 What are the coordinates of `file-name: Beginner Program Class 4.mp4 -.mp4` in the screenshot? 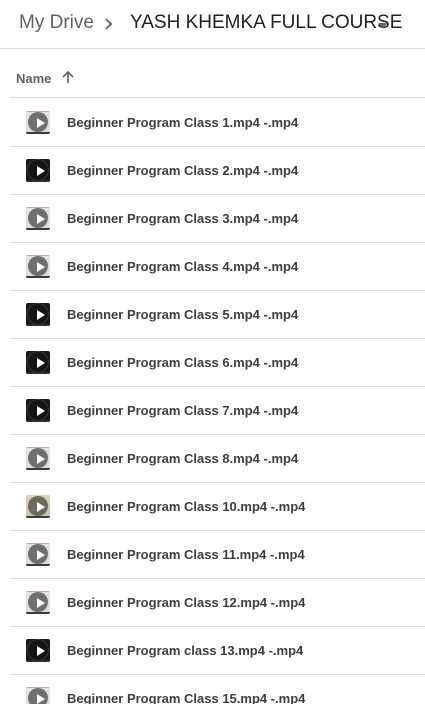 It's located at (182, 266).